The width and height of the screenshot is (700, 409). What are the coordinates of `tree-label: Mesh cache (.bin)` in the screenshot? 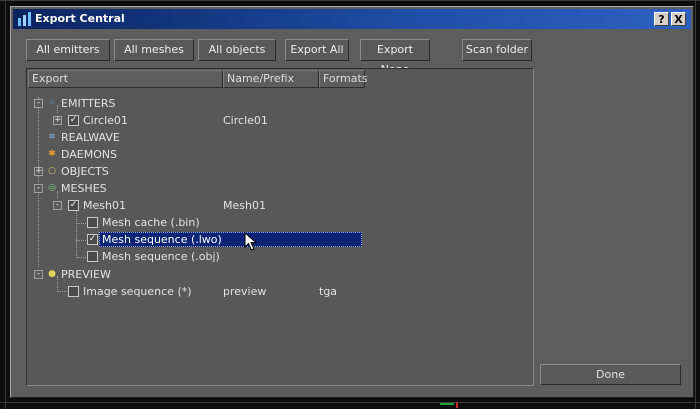 It's located at (151, 222).